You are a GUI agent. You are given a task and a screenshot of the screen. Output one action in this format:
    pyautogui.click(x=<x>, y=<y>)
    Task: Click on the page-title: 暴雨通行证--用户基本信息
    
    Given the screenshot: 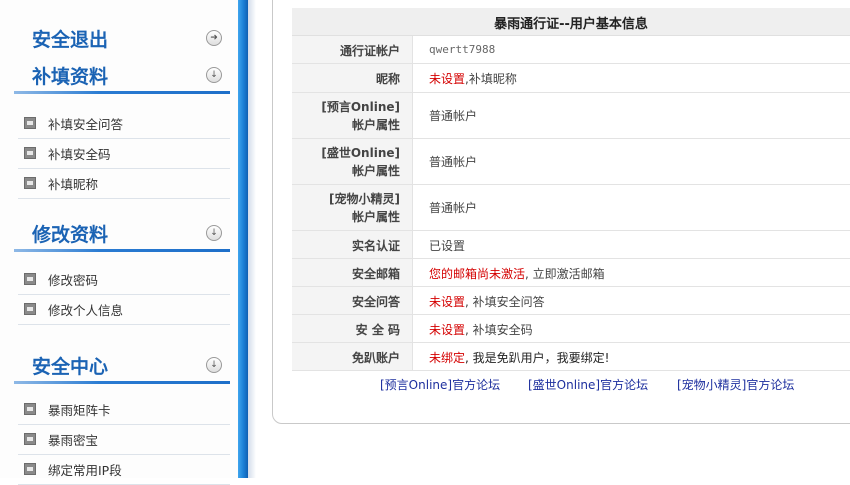 What is the action you would take?
    pyautogui.click(x=571, y=24)
    